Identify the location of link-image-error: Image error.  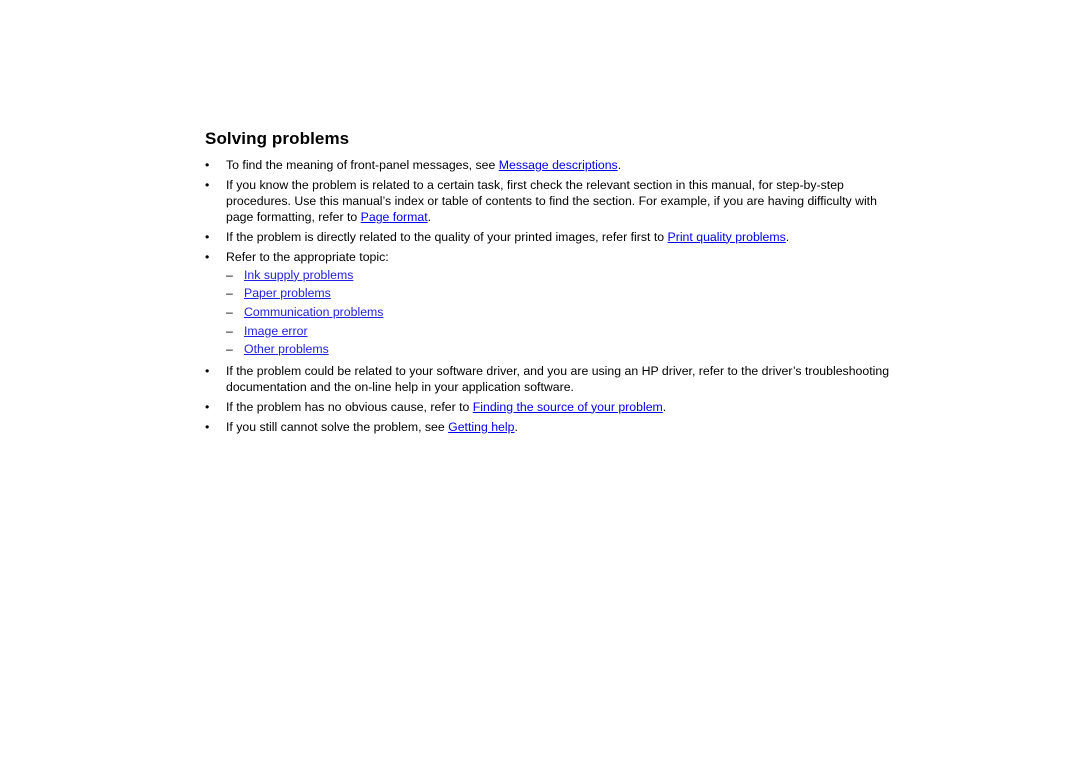
(276, 331).